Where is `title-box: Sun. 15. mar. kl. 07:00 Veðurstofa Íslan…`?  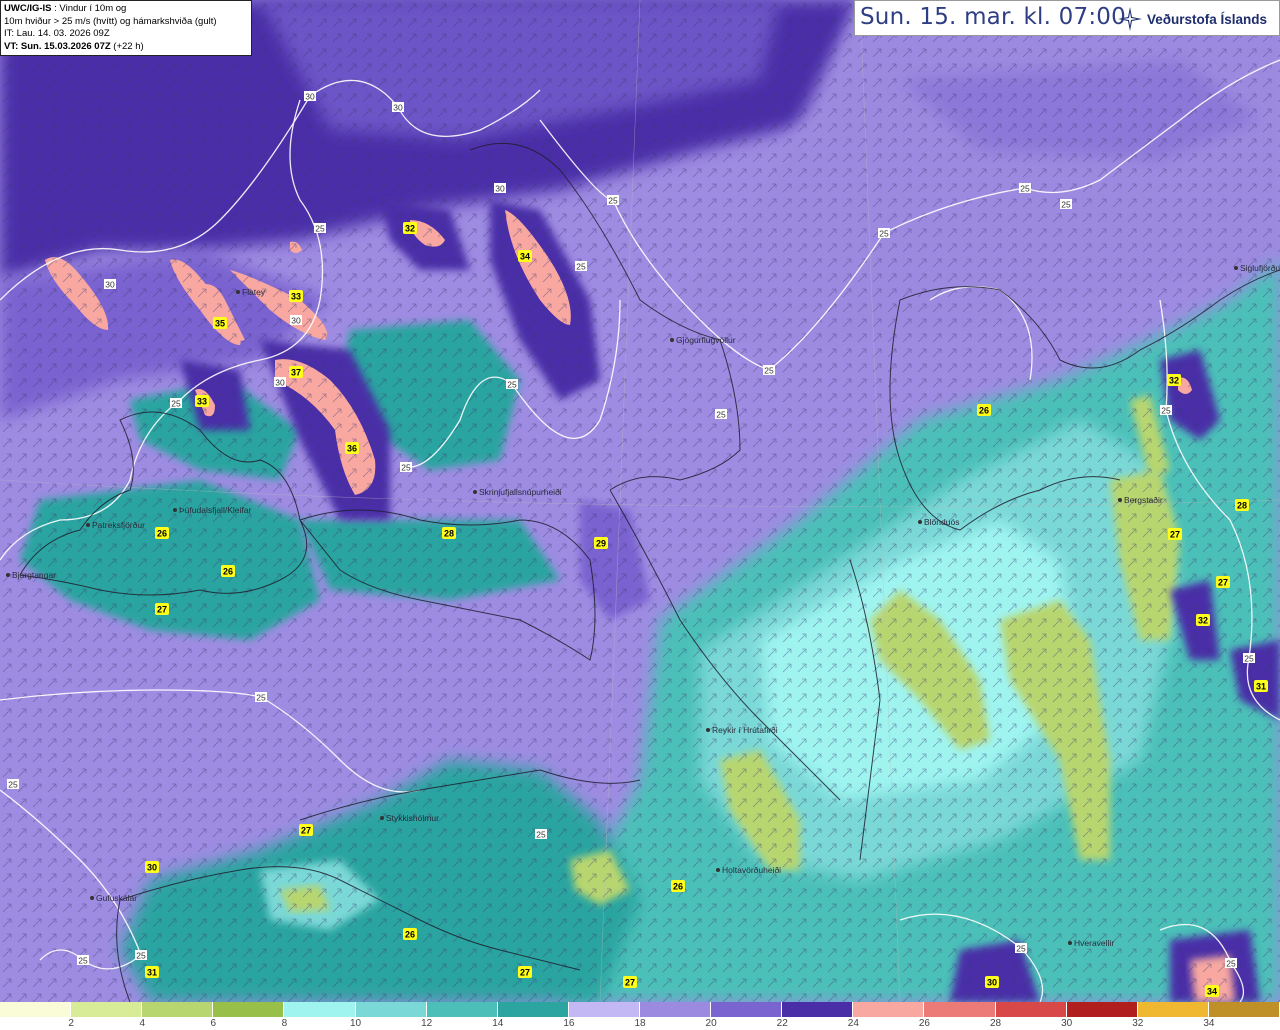 title-box: Sun. 15. mar. kl. 07:00 Veðurstofa Íslan… is located at coordinates (1067, 18).